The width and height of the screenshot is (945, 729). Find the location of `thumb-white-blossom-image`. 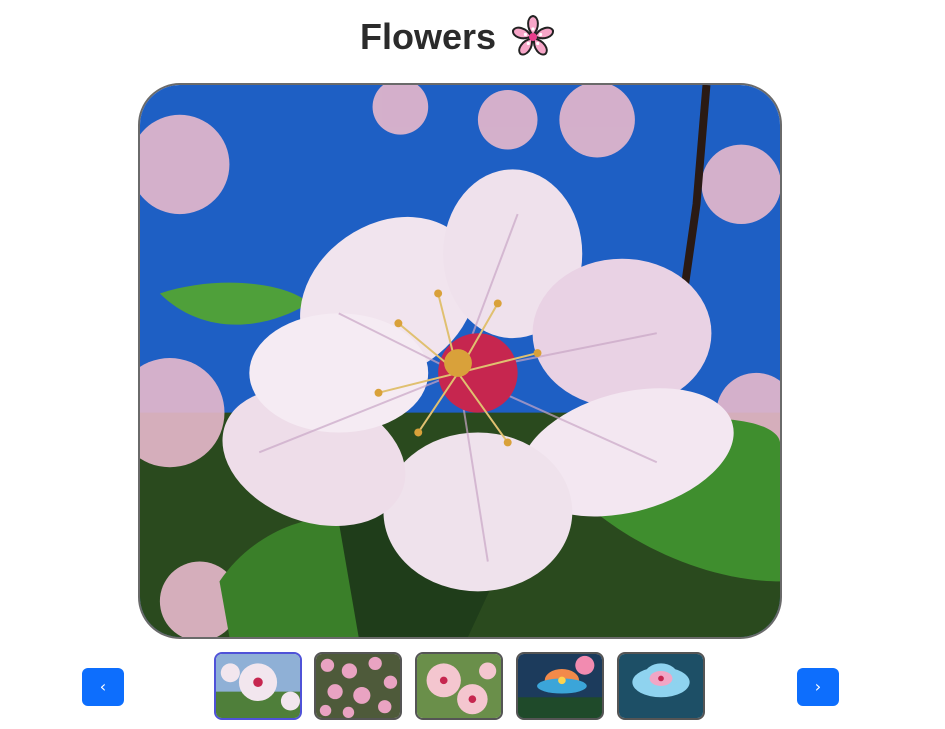

thumb-white-blossom-image is located at coordinates (258, 686).